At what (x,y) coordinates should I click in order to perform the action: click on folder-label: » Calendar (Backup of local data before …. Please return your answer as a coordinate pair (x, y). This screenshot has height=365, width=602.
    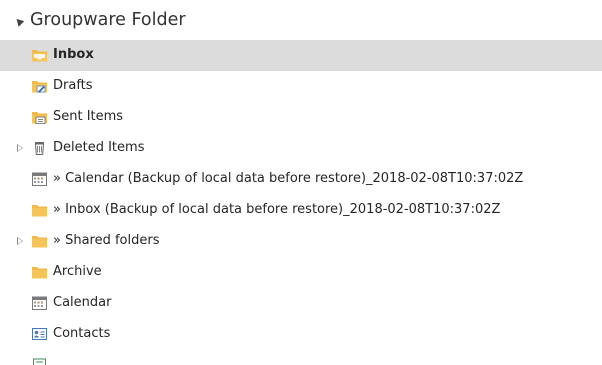
    Looking at the image, I should click on (288, 178).